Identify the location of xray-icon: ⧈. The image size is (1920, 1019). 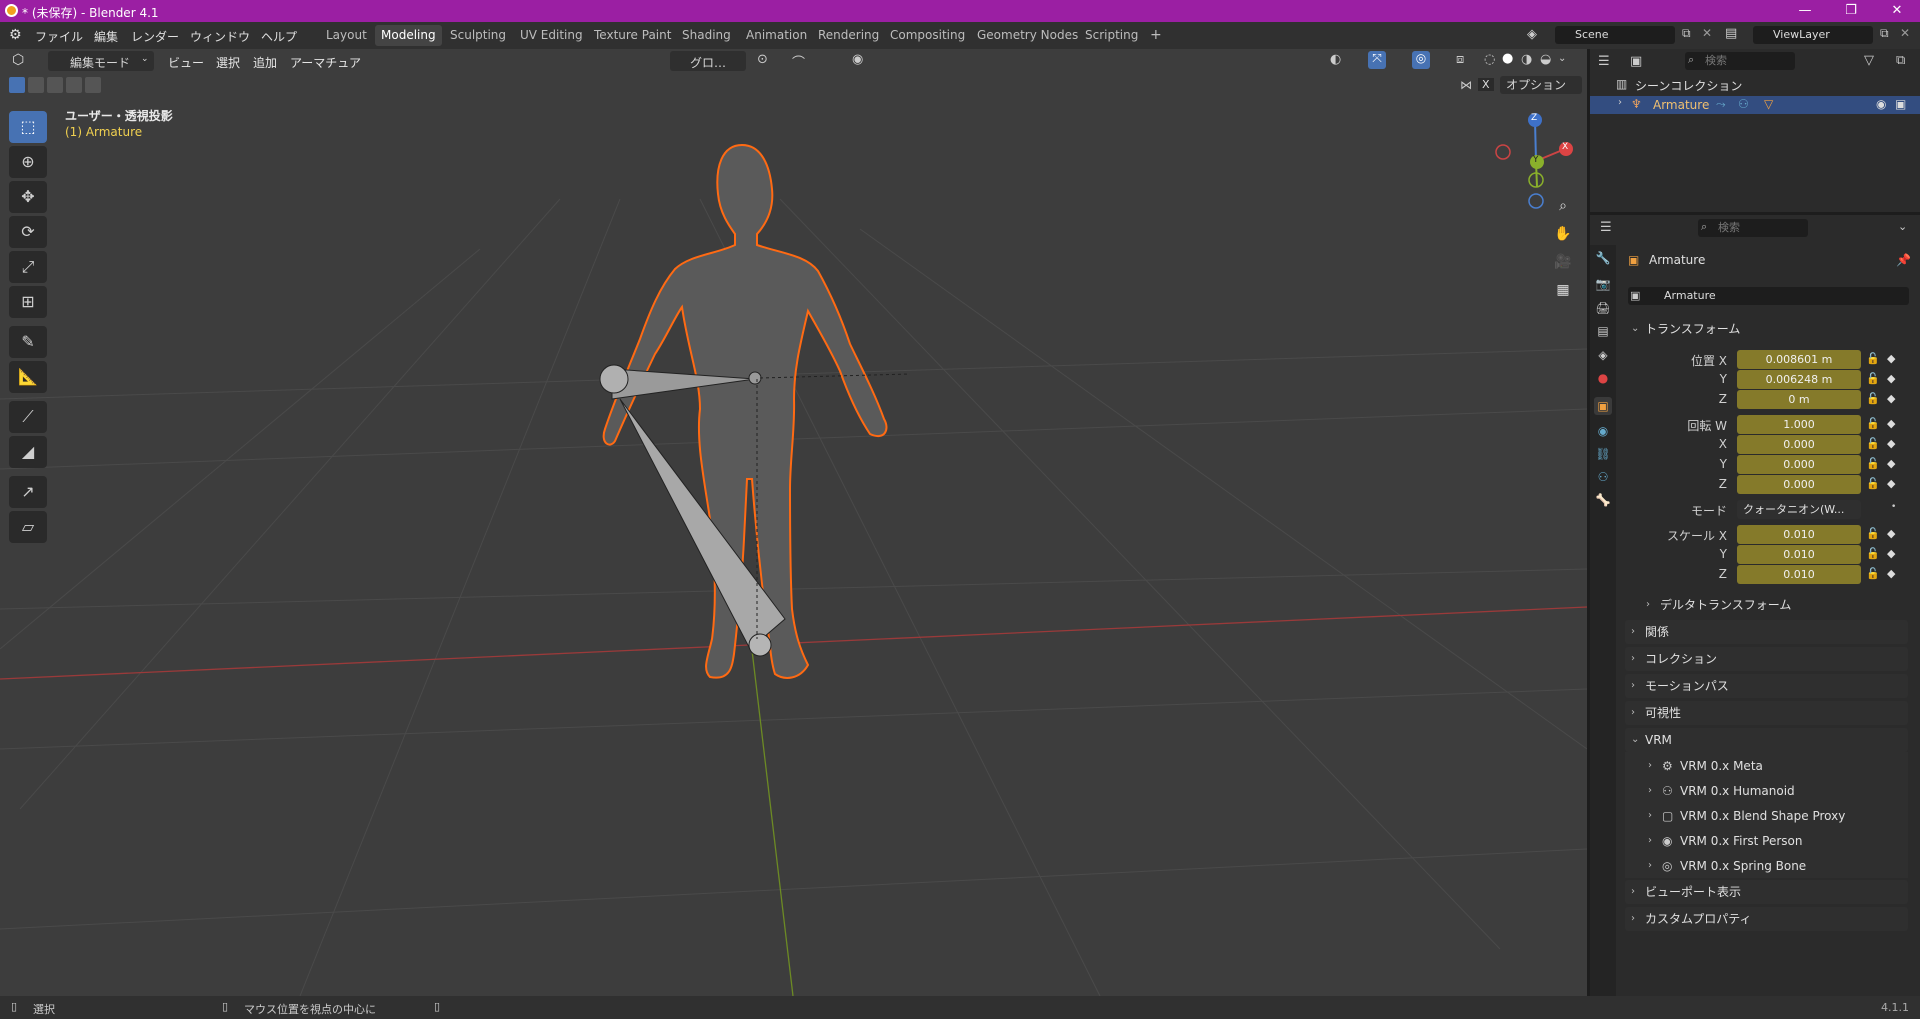
(1460, 59).